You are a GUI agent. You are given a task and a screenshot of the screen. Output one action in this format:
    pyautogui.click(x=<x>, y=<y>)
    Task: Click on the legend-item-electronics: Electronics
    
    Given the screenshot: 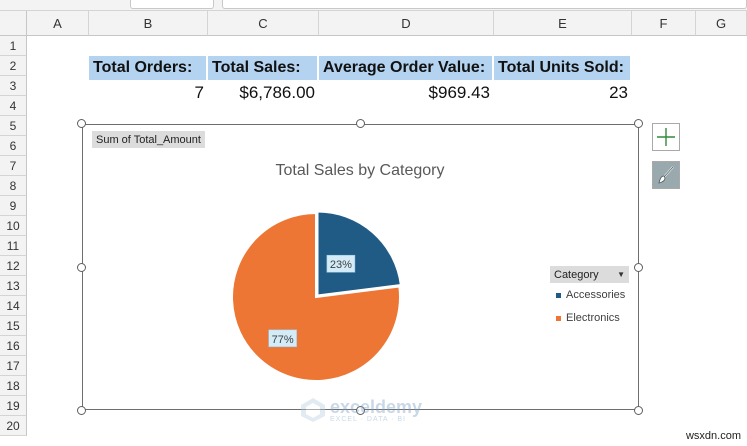 What is the action you would take?
    pyautogui.click(x=588, y=318)
    